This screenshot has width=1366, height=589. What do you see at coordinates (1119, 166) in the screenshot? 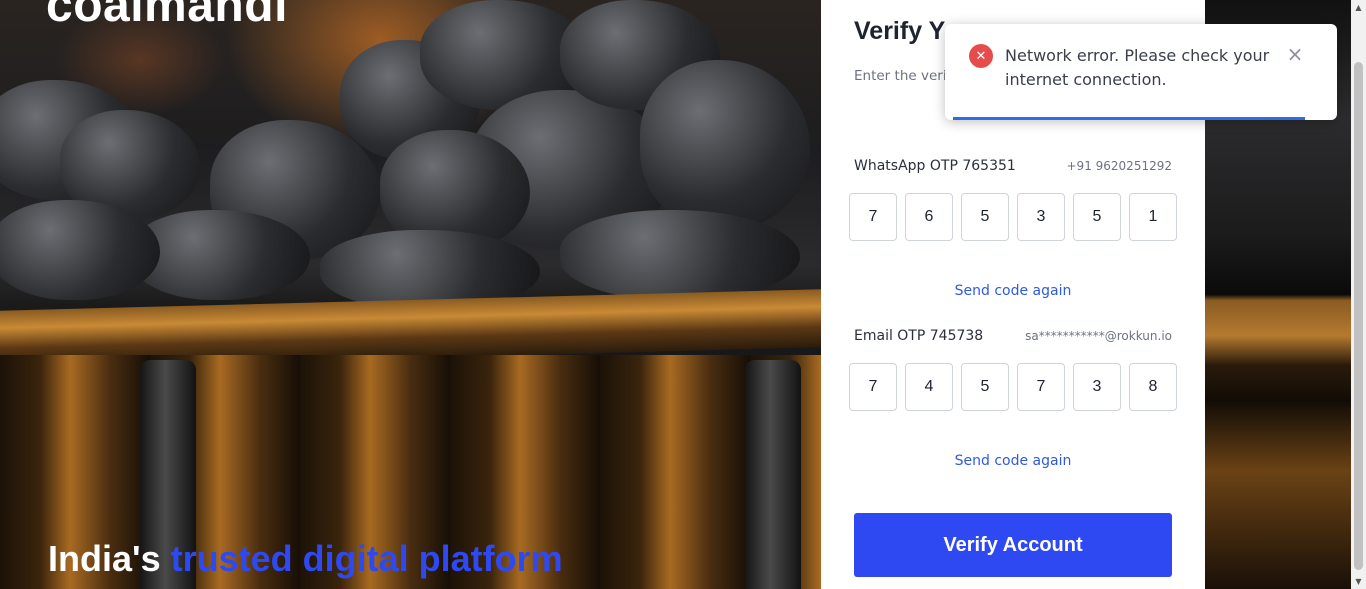
I see `whatsapp-contact: +91 9620251292` at bounding box center [1119, 166].